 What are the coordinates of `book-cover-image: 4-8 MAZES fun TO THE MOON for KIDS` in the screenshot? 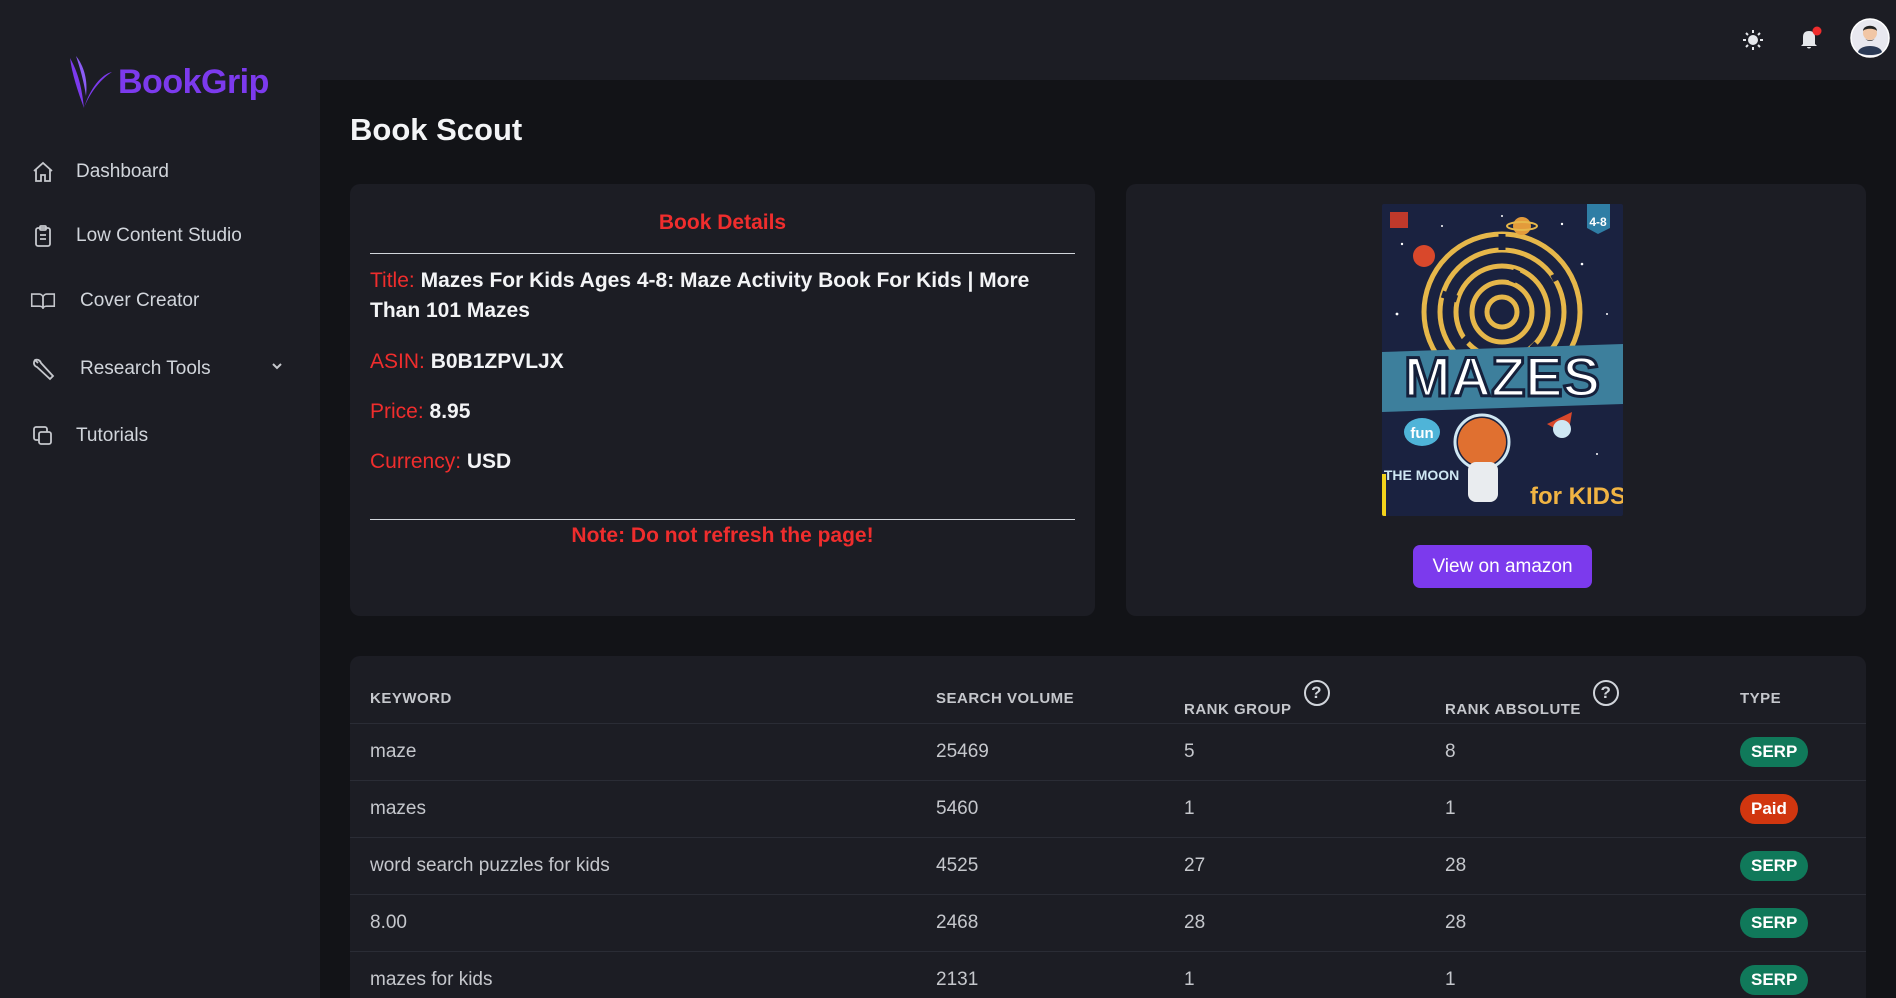 It's located at (1502, 360).